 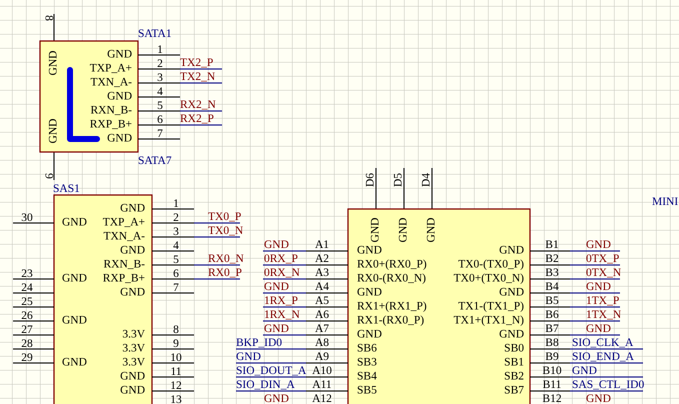 What do you see at coordinates (155, 34) in the screenshot?
I see `designator: SATA1` at bounding box center [155, 34].